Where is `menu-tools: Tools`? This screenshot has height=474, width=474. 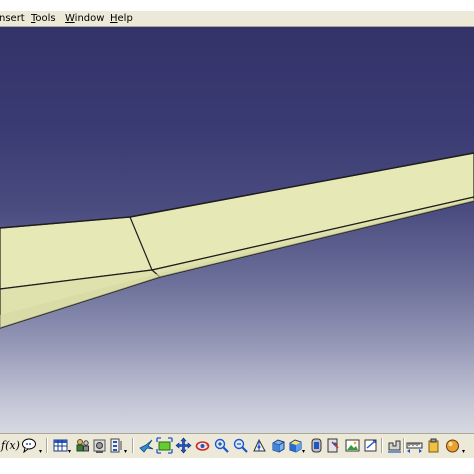 menu-tools: Tools is located at coordinates (43, 18).